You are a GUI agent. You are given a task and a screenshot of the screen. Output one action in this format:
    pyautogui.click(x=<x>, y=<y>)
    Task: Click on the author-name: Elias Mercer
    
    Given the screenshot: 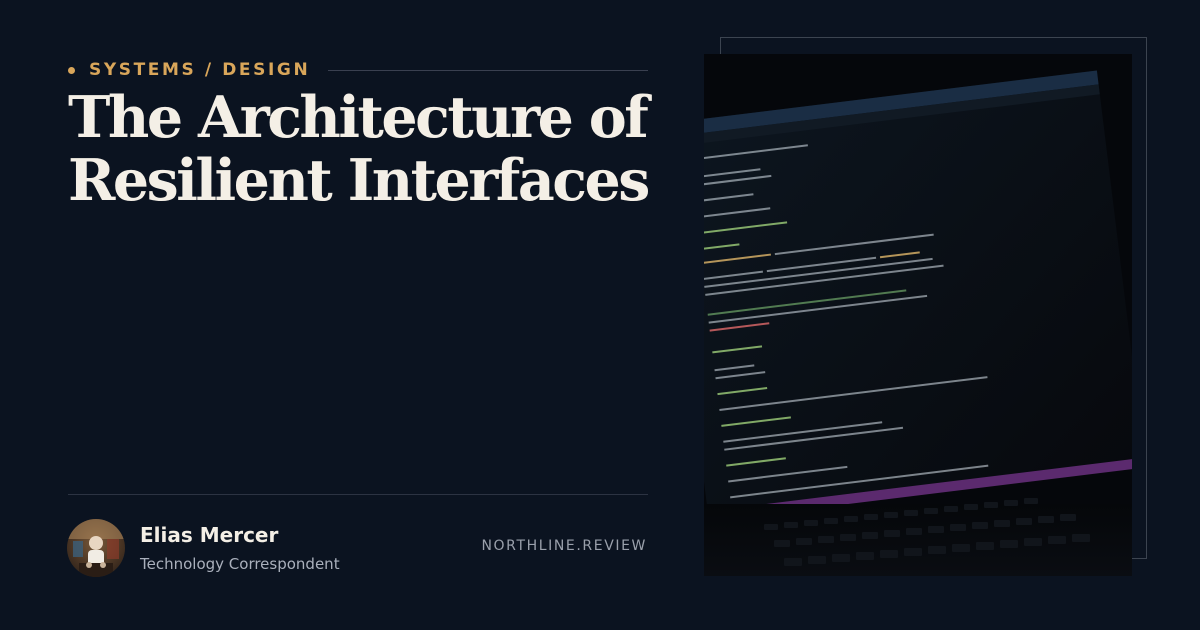 What is the action you would take?
    pyautogui.click(x=209, y=535)
    